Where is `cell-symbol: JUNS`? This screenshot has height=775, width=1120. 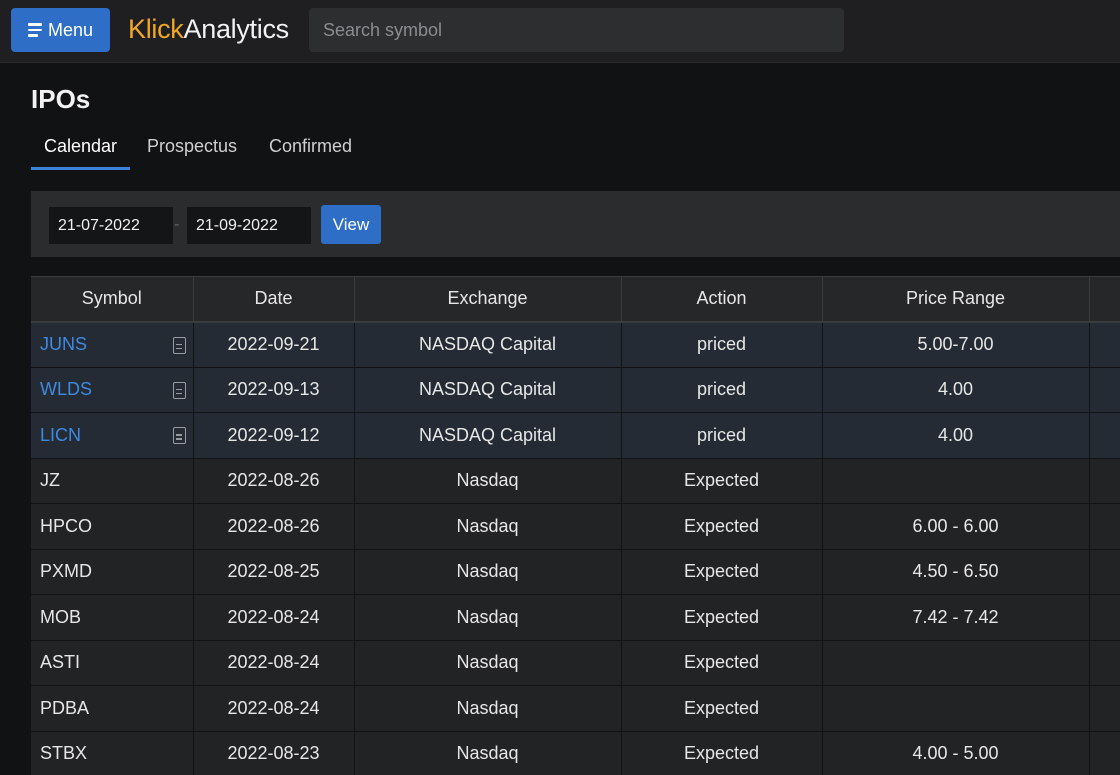
cell-symbol: JUNS is located at coordinates (112, 344).